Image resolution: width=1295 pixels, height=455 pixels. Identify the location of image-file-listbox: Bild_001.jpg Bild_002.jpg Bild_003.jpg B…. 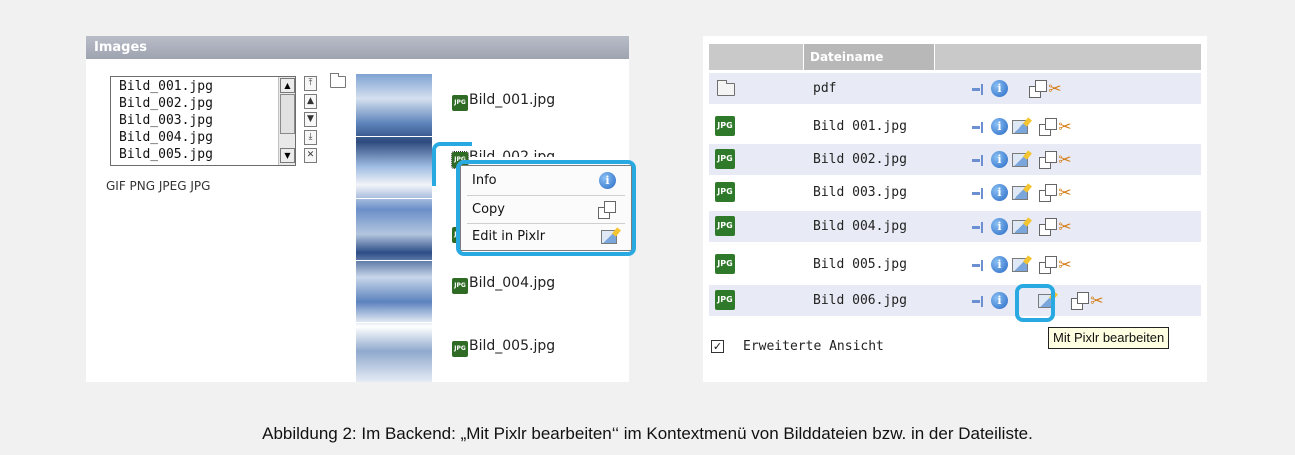
(203, 121).